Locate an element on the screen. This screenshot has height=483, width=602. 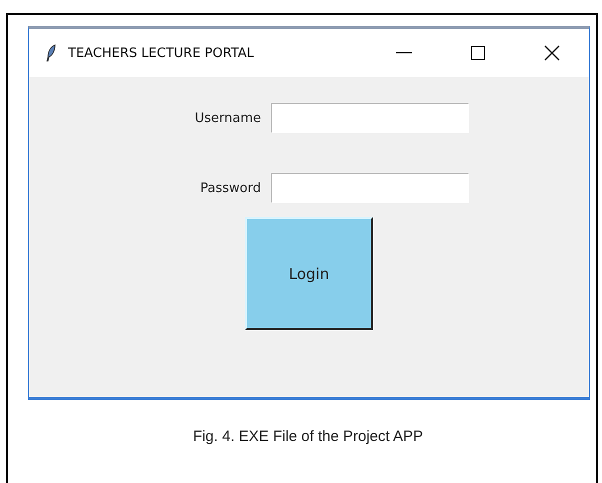
minimize-icon is located at coordinates (404, 53).